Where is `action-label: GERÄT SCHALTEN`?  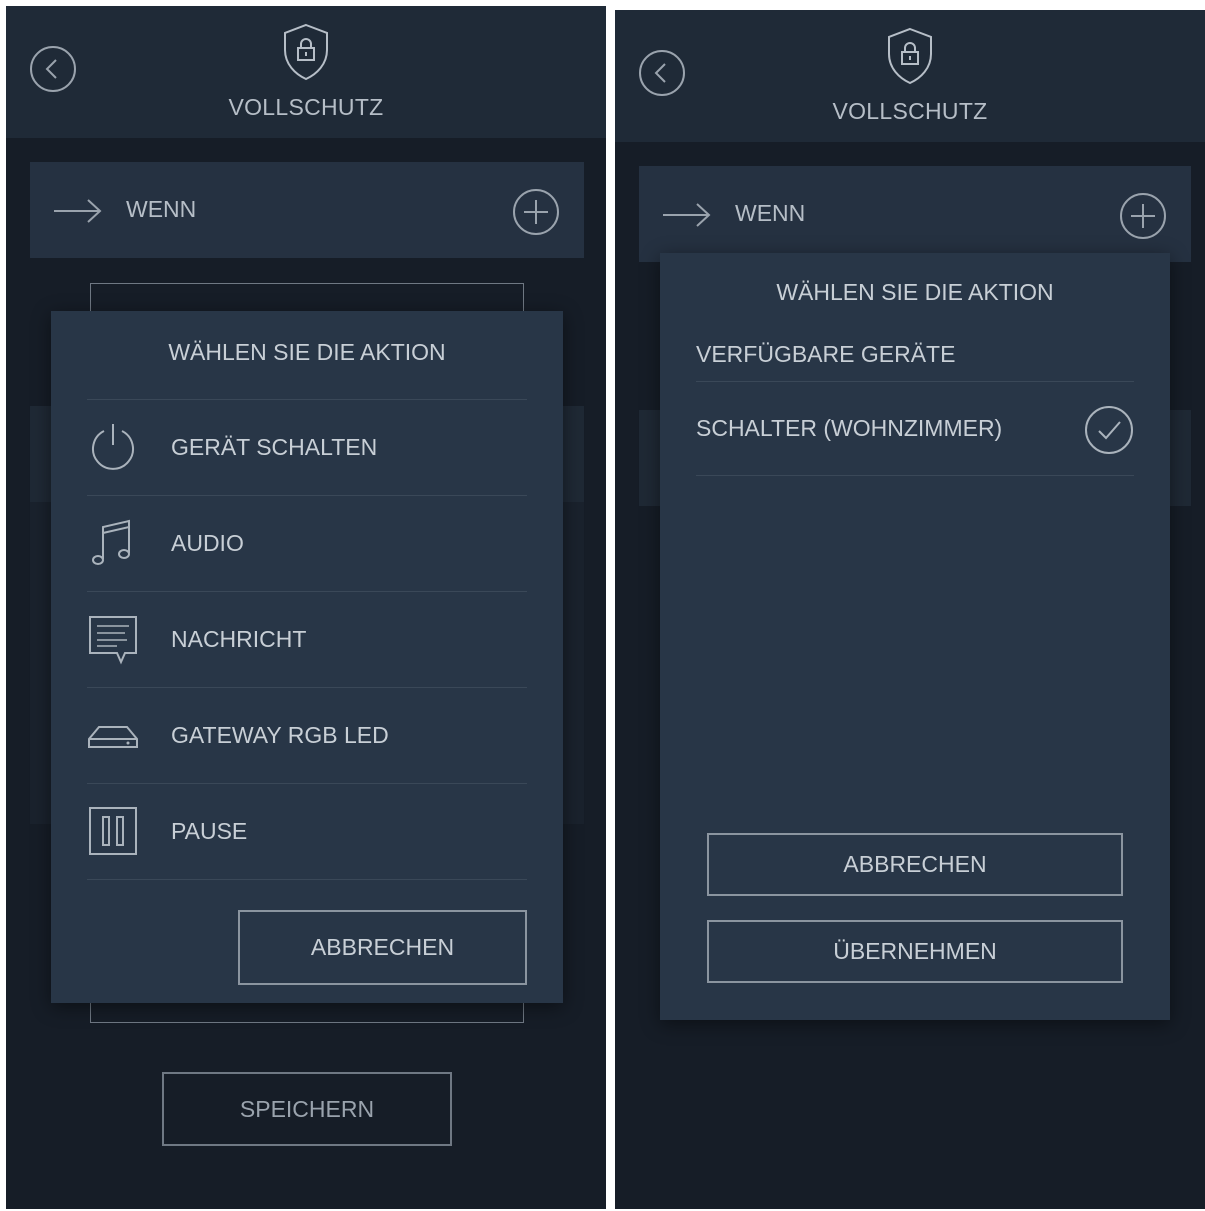
action-label: GERÄT SCHALTEN is located at coordinates (274, 447).